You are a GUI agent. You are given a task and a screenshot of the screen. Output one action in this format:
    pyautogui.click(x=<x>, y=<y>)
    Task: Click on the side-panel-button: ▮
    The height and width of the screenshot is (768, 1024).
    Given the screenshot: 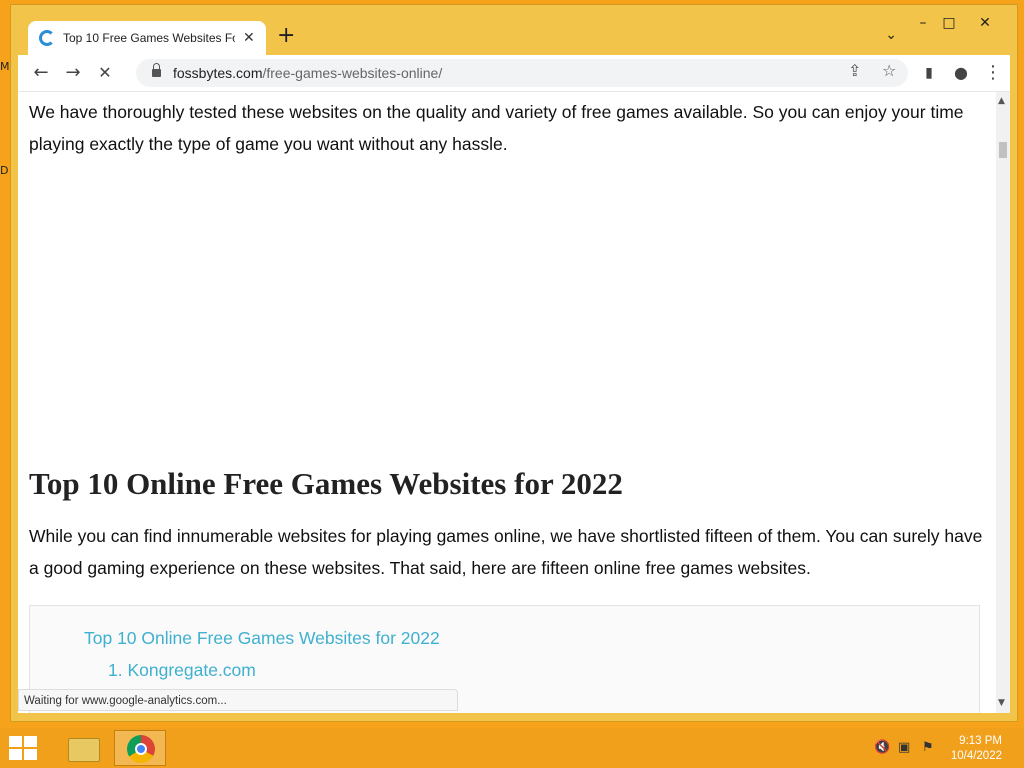 What is the action you would take?
    pyautogui.click(x=929, y=73)
    